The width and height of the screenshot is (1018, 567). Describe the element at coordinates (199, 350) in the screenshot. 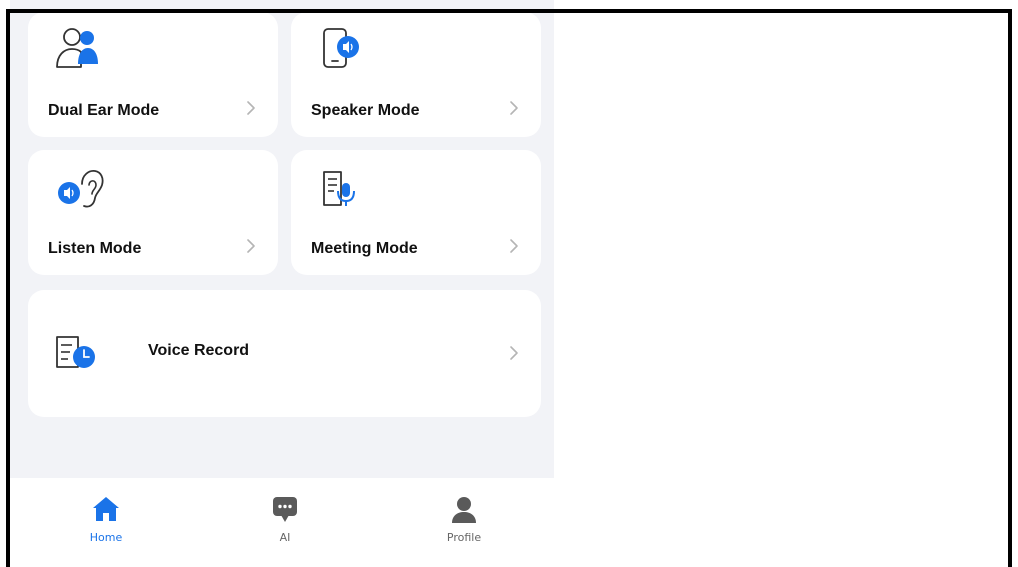

I see `voice-record-label: Voice Record` at that location.